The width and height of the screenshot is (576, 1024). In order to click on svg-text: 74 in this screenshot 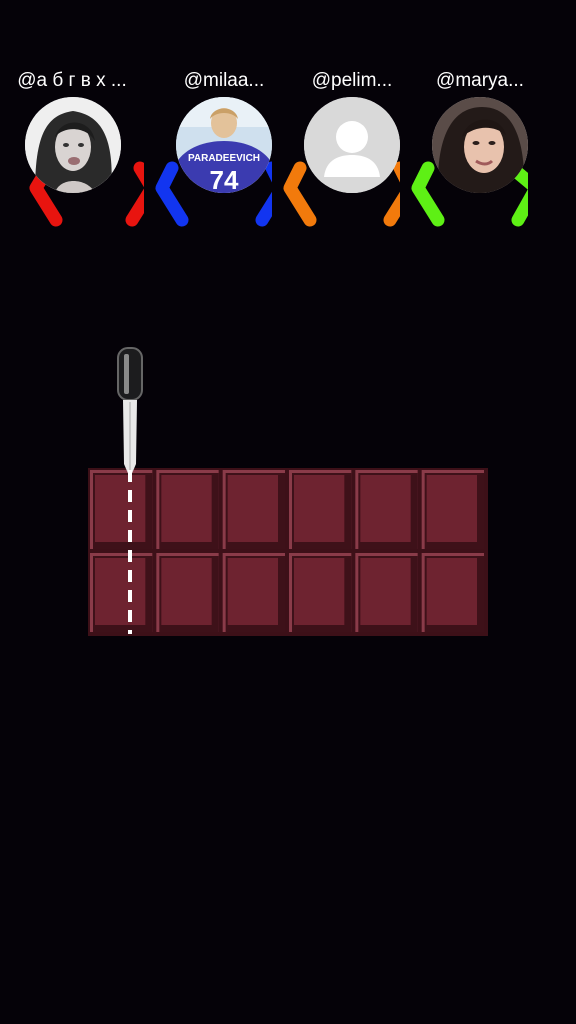, I will do `click(224, 179)`.